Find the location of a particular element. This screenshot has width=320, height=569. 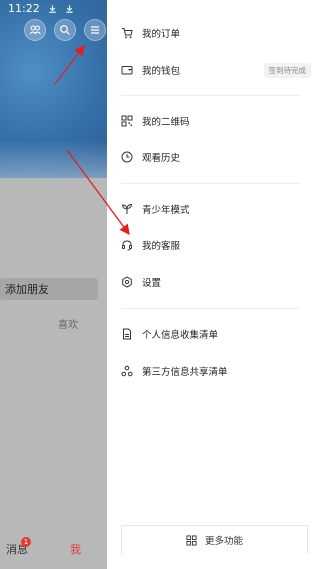

menu-item-label: 设置 is located at coordinates (152, 283).